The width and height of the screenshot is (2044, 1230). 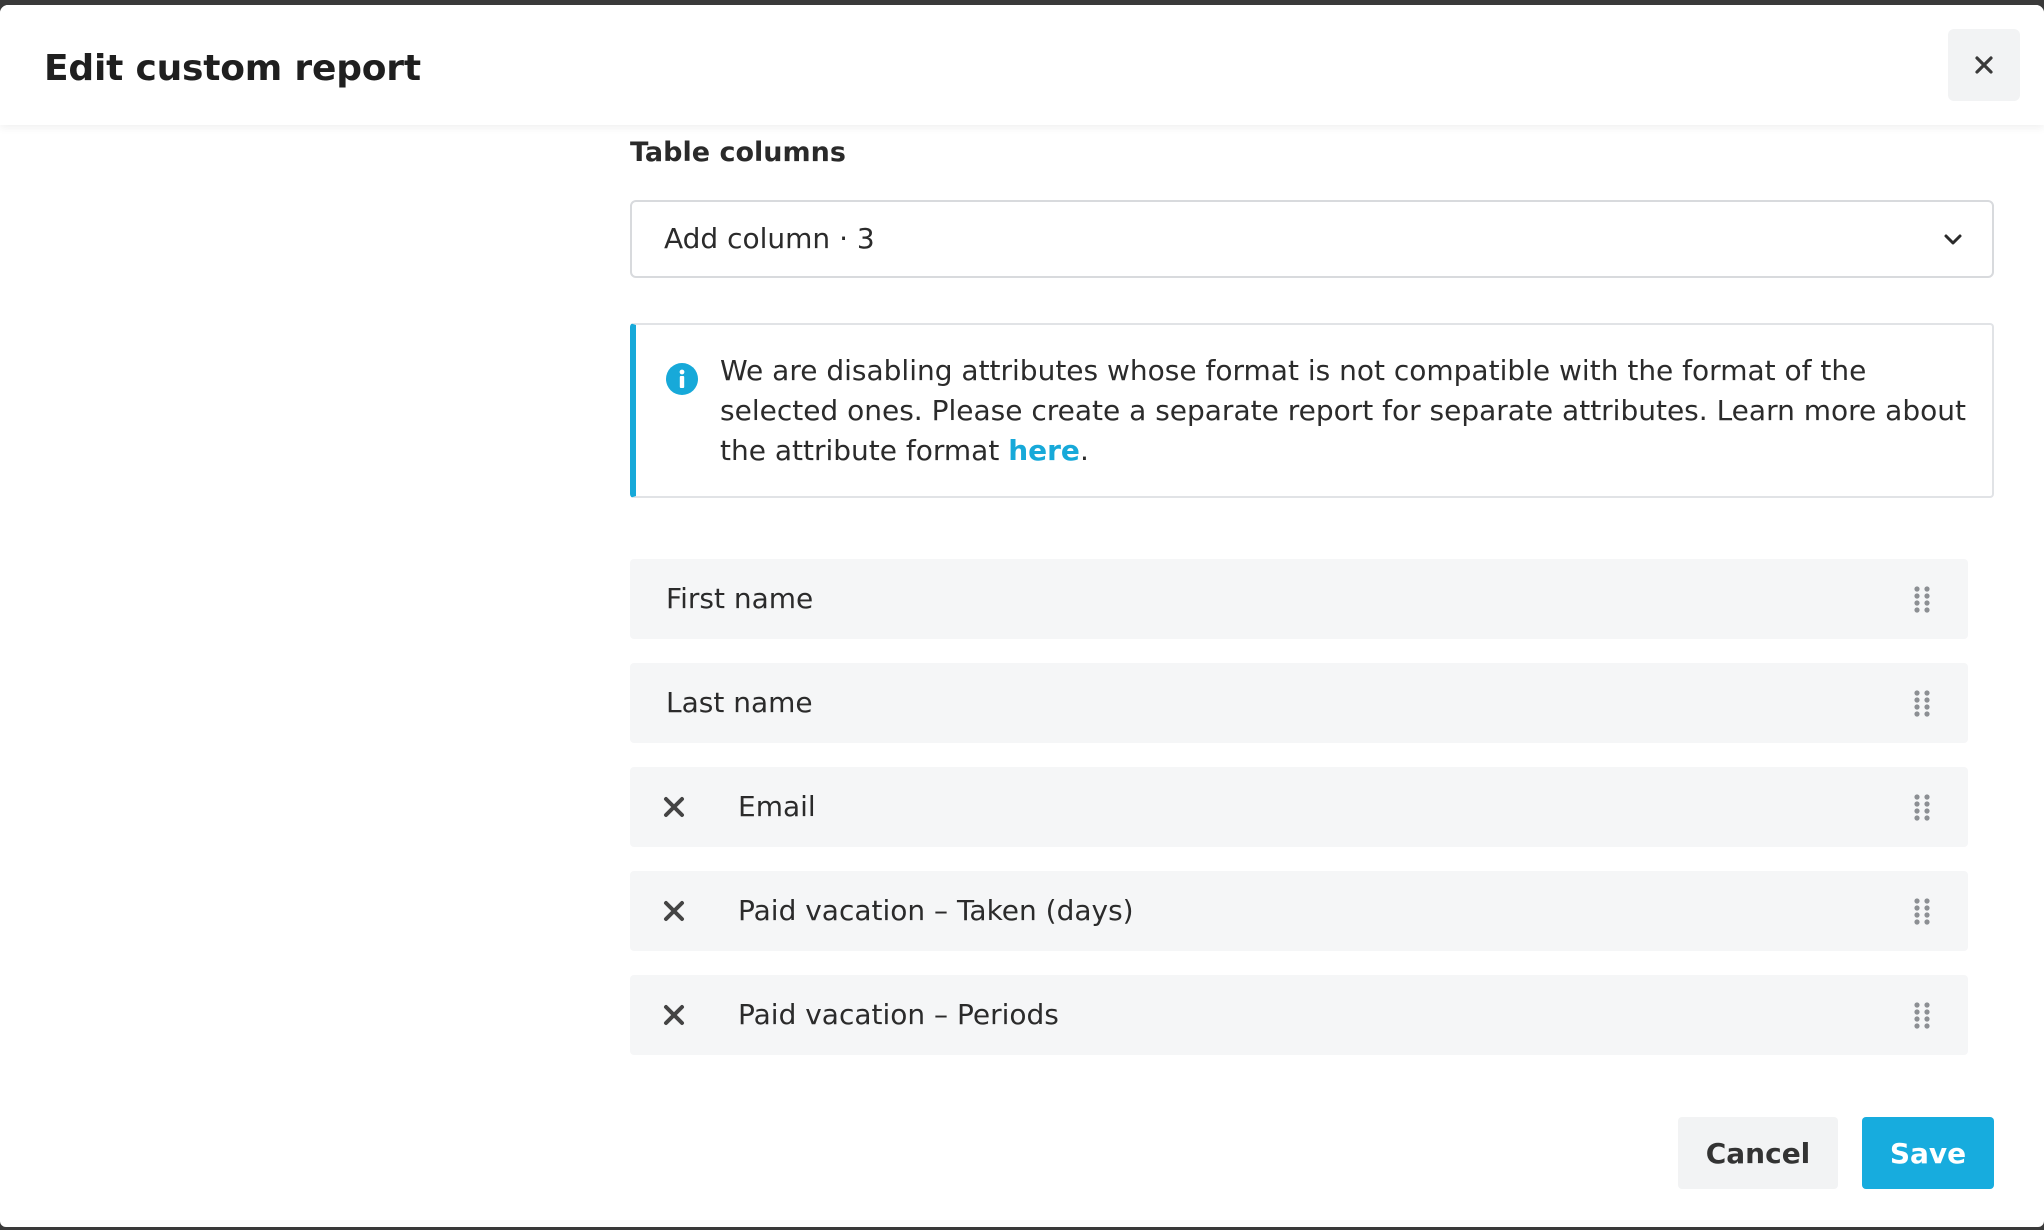 I want to click on dialog-title: Edit custom report, so click(x=232, y=68).